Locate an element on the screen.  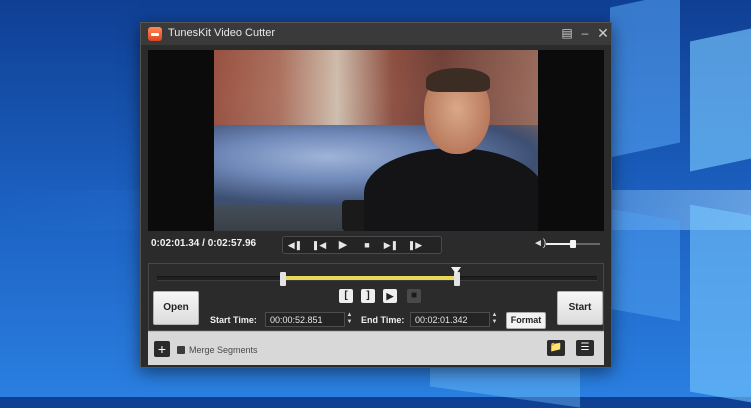
video-person-body is located at coordinates (451, 189).